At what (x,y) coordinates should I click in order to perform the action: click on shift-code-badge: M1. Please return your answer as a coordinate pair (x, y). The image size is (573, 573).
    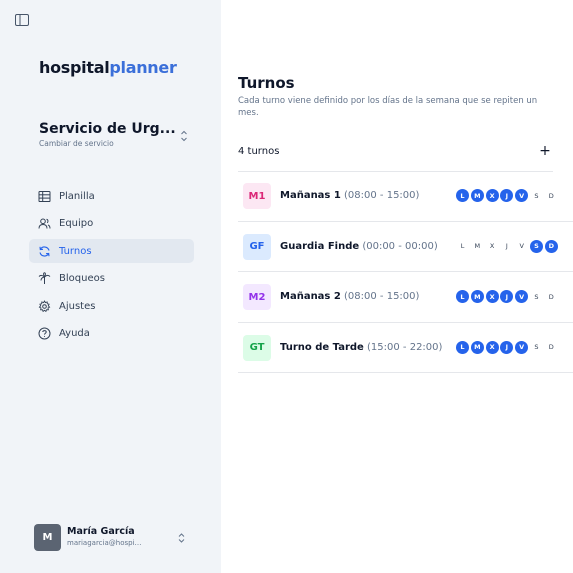
    Looking at the image, I should click on (257, 196).